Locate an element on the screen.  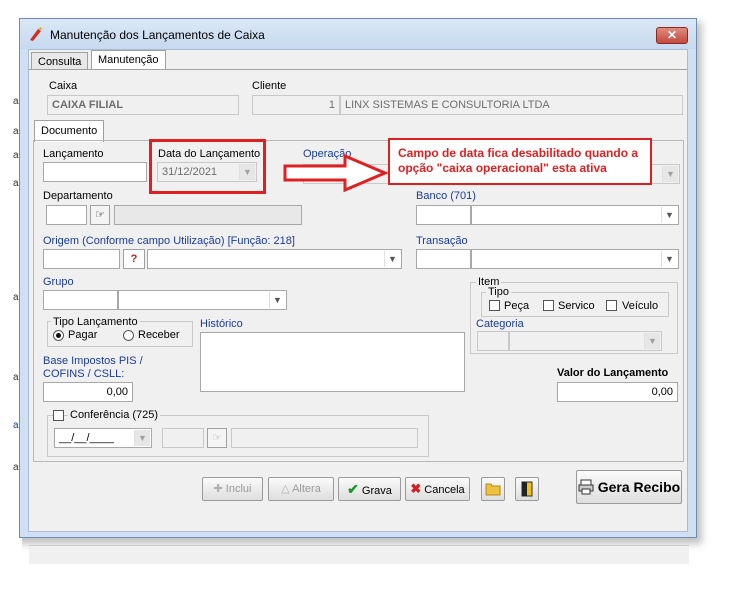
caixa-field: CAIXA FILIAL is located at coordinates (143, 105).